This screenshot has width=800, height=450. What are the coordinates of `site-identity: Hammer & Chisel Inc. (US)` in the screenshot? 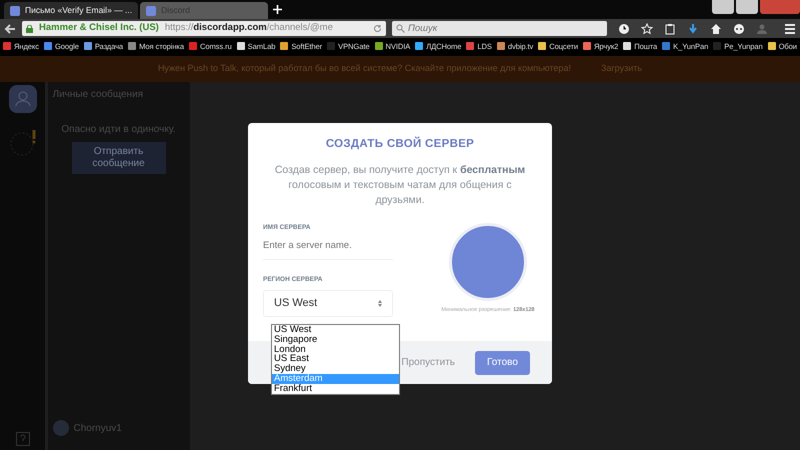 It's located at (99, 28).